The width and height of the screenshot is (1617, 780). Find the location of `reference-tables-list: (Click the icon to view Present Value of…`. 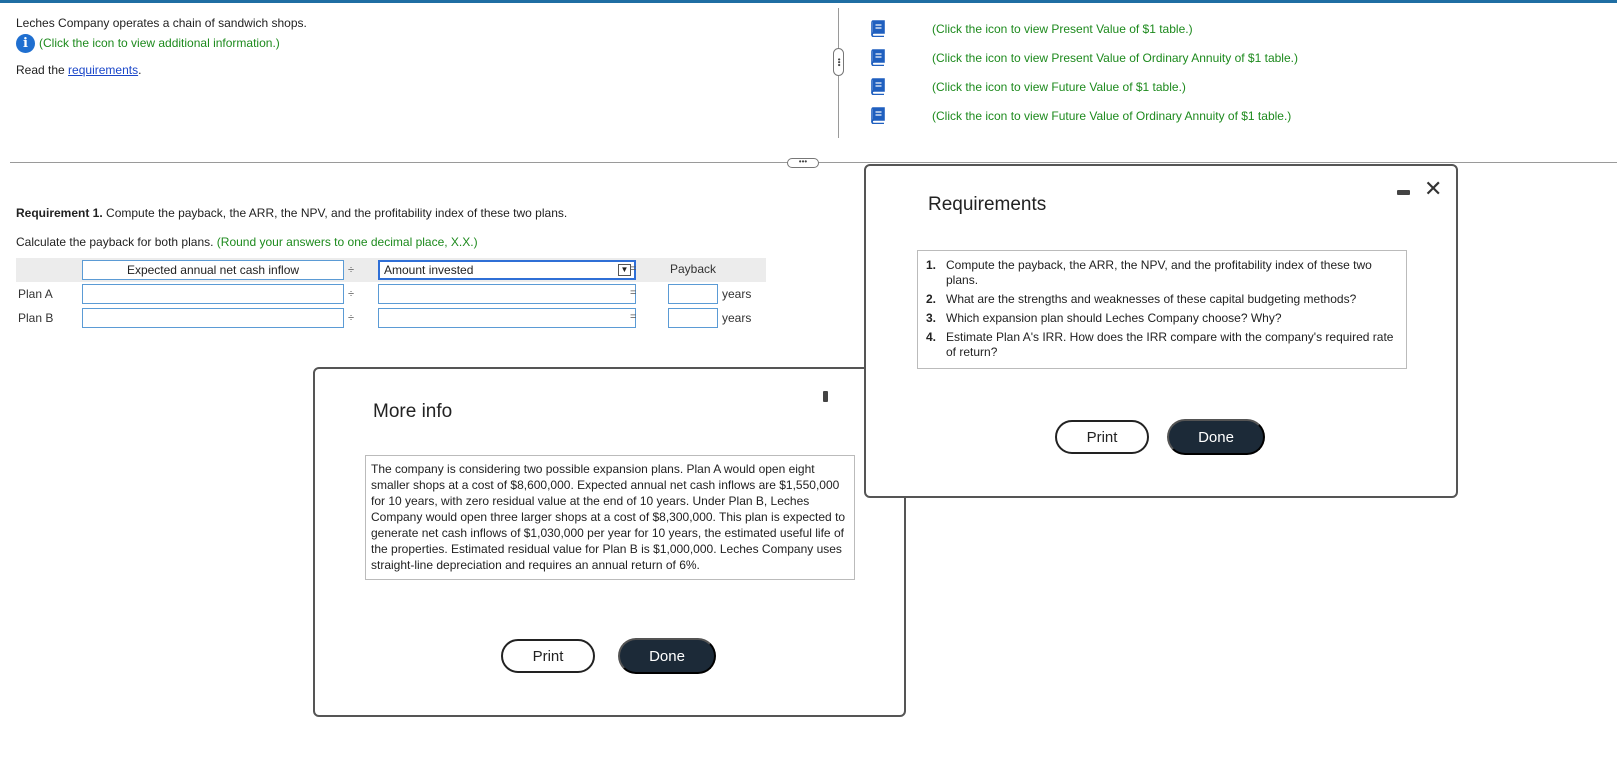

reference-tables-list: (Click the icon to view Present Value of… is located at coordinates (1240, 72).